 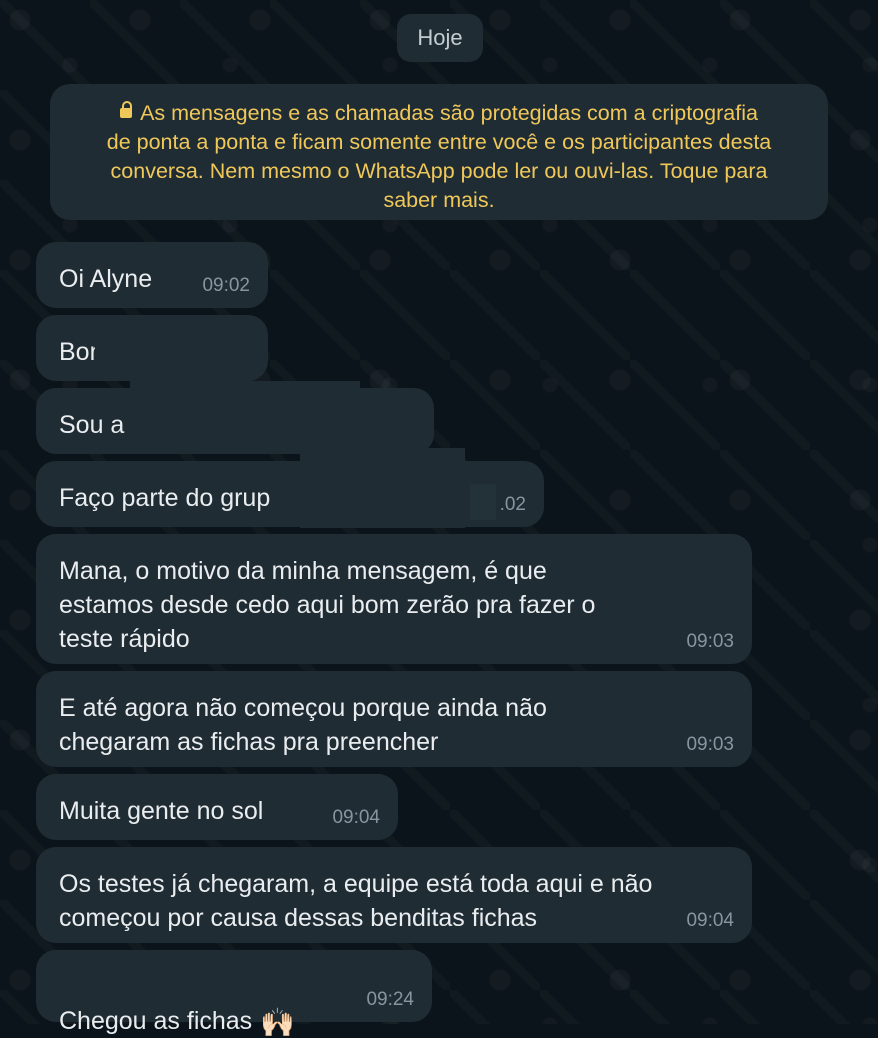 I want to click on message-time: 09:02, so click(x=226, y=285).